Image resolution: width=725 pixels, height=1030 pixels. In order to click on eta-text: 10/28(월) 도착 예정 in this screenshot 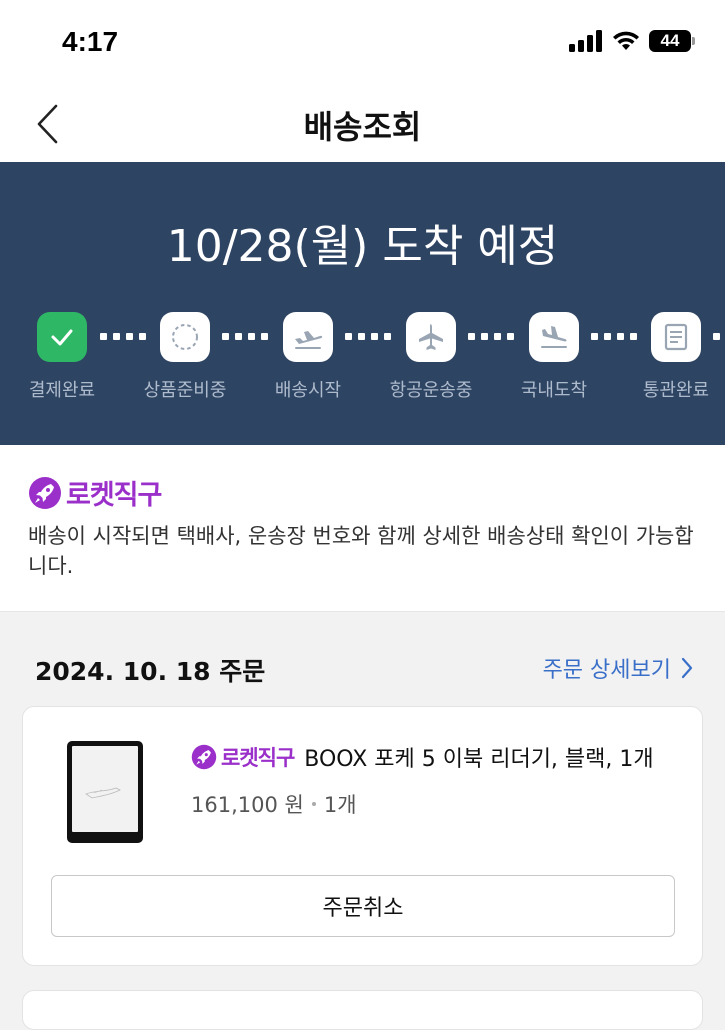, I will do `click(362, 246)`.